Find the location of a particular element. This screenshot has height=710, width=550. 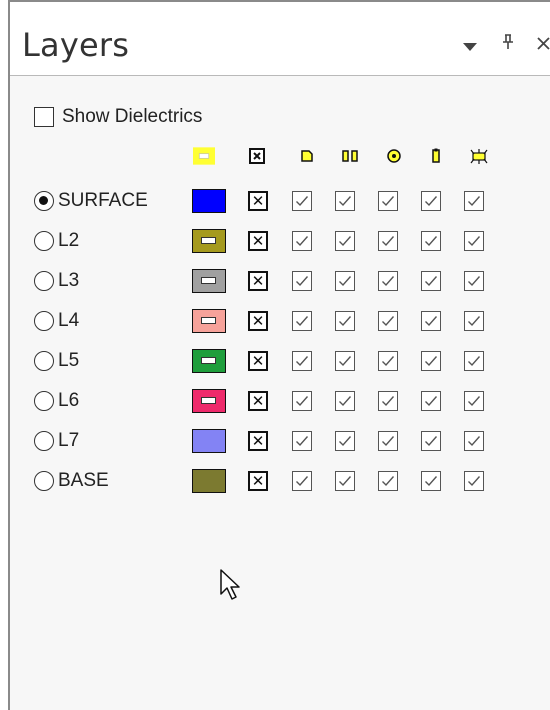

layer-name: L4 is located at coordinates (69, 320).